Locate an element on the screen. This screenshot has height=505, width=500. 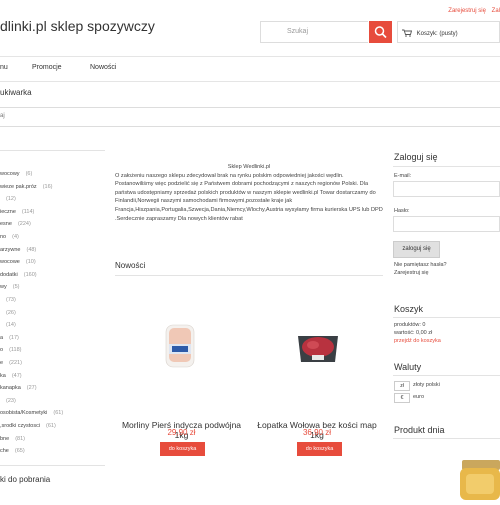
category-item: (12) is located at coordinates (8, 199).